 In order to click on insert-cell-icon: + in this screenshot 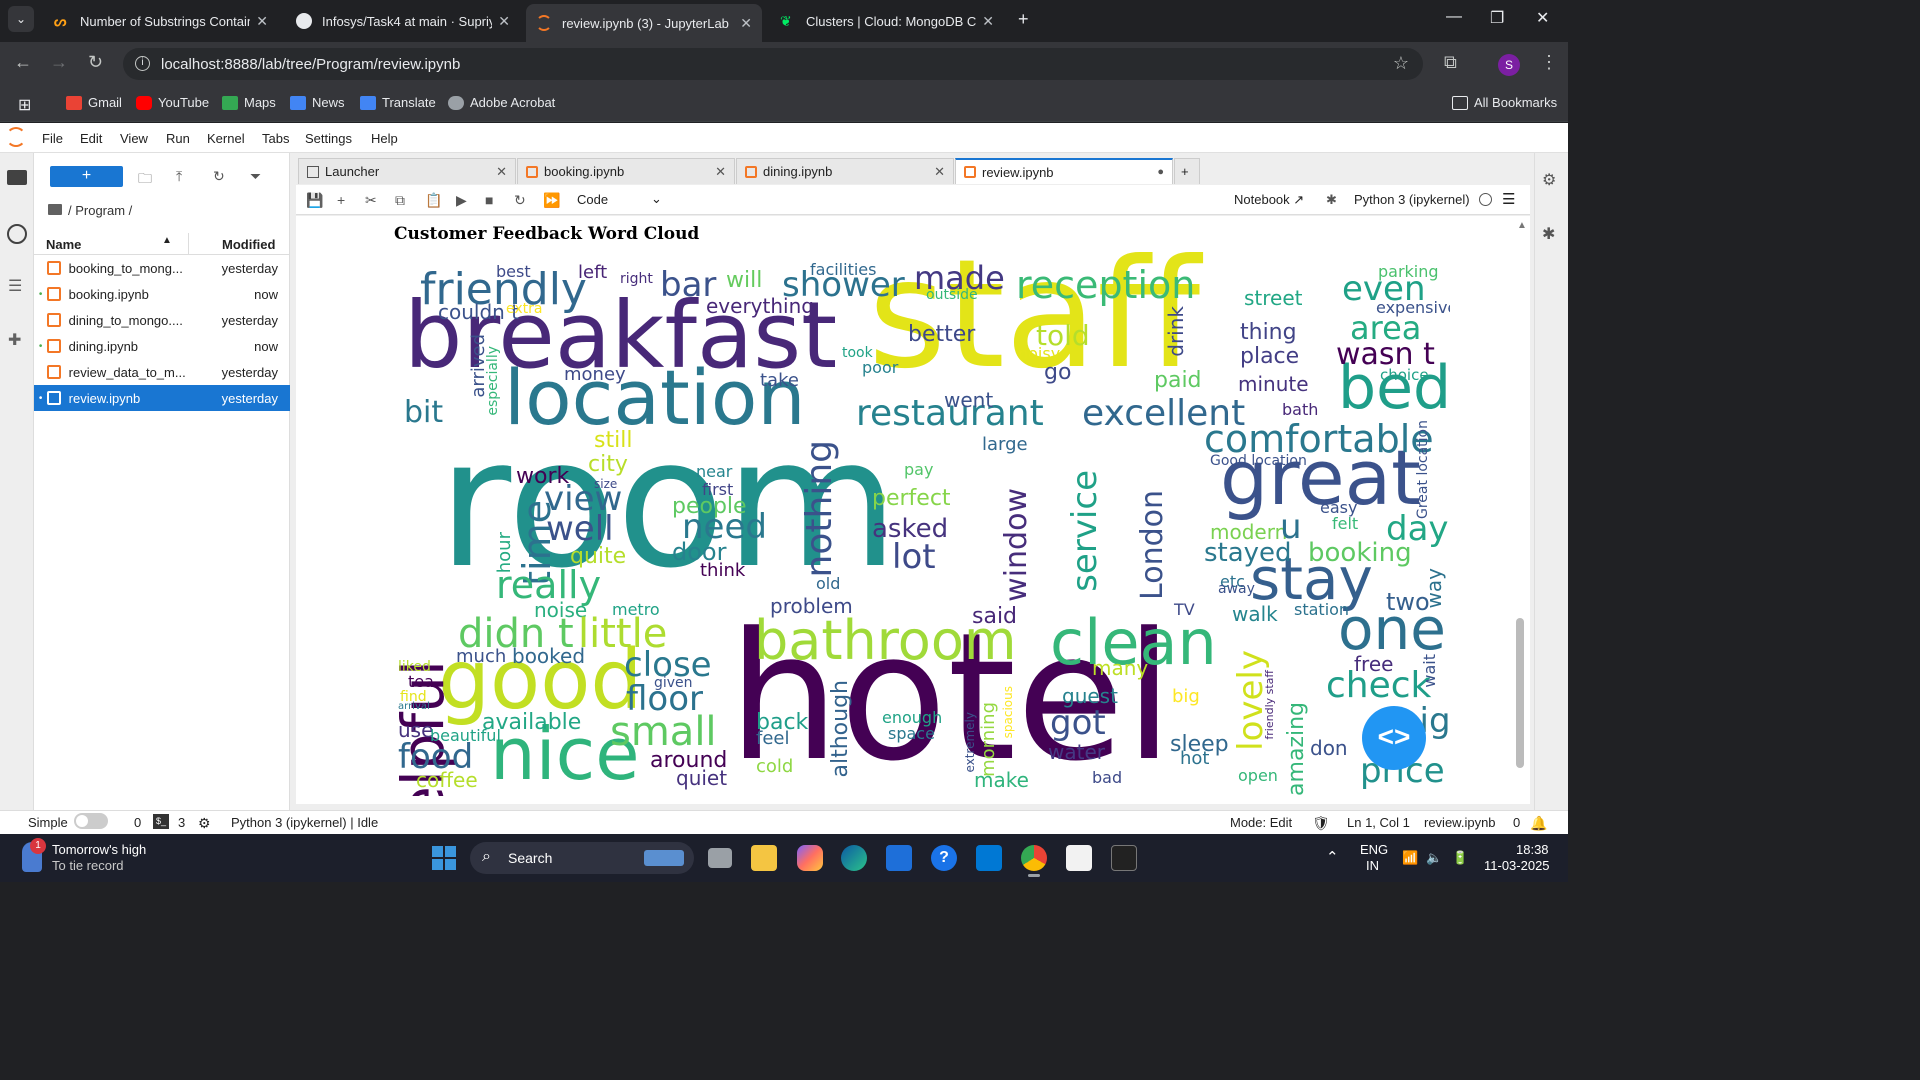, I will do `click(341, 200)`.